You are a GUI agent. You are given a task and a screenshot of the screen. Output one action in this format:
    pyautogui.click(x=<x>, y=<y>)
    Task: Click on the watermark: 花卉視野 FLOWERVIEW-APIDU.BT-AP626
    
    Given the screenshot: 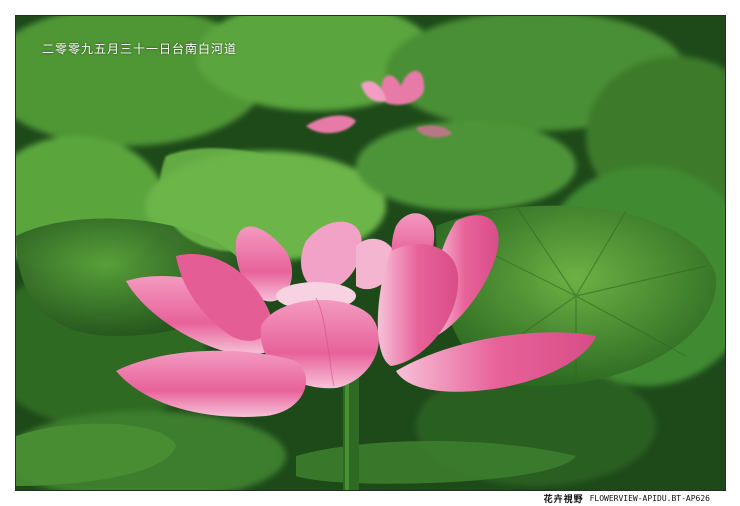 What is the action you would take?
    pyautogui.click(x=627, y=498)
    